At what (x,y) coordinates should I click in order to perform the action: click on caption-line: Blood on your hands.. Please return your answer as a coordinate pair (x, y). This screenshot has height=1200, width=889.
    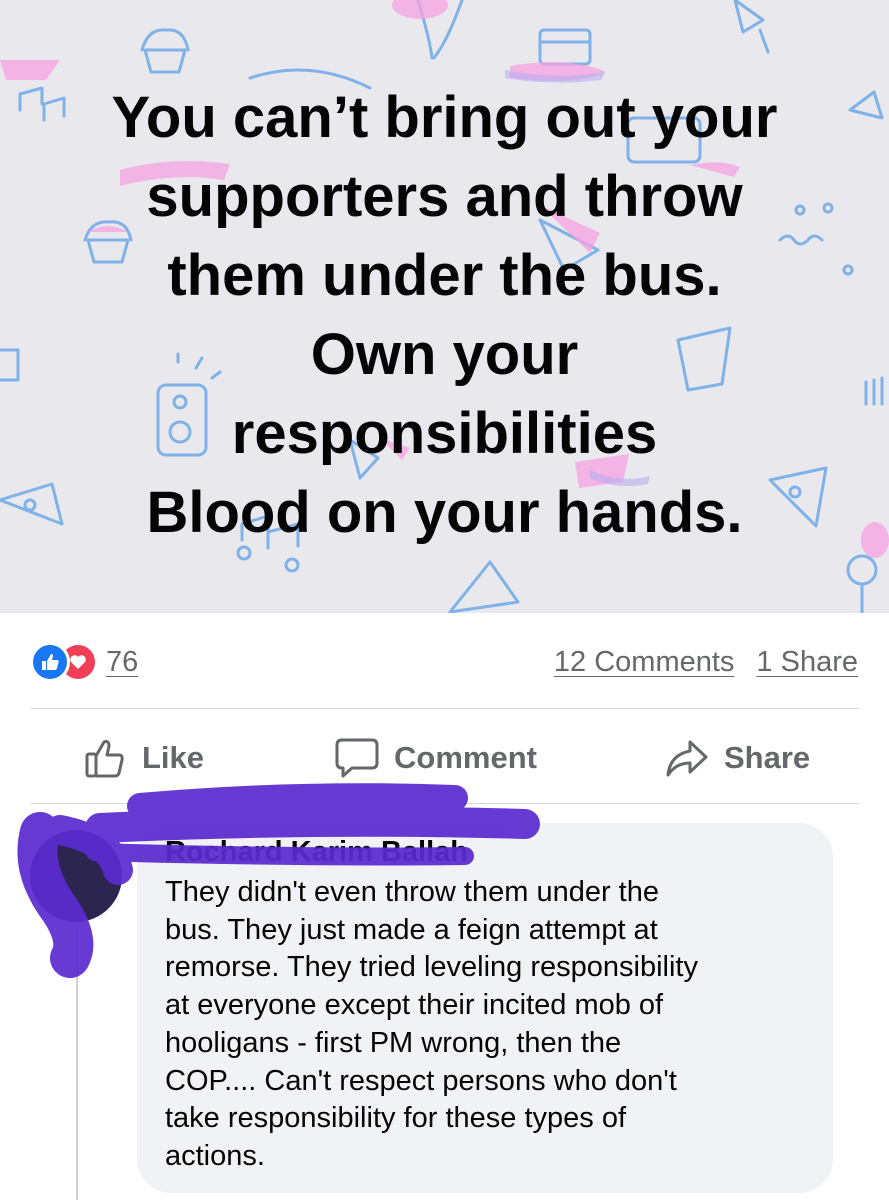
    Looking at the image, I should click on (444, 512).